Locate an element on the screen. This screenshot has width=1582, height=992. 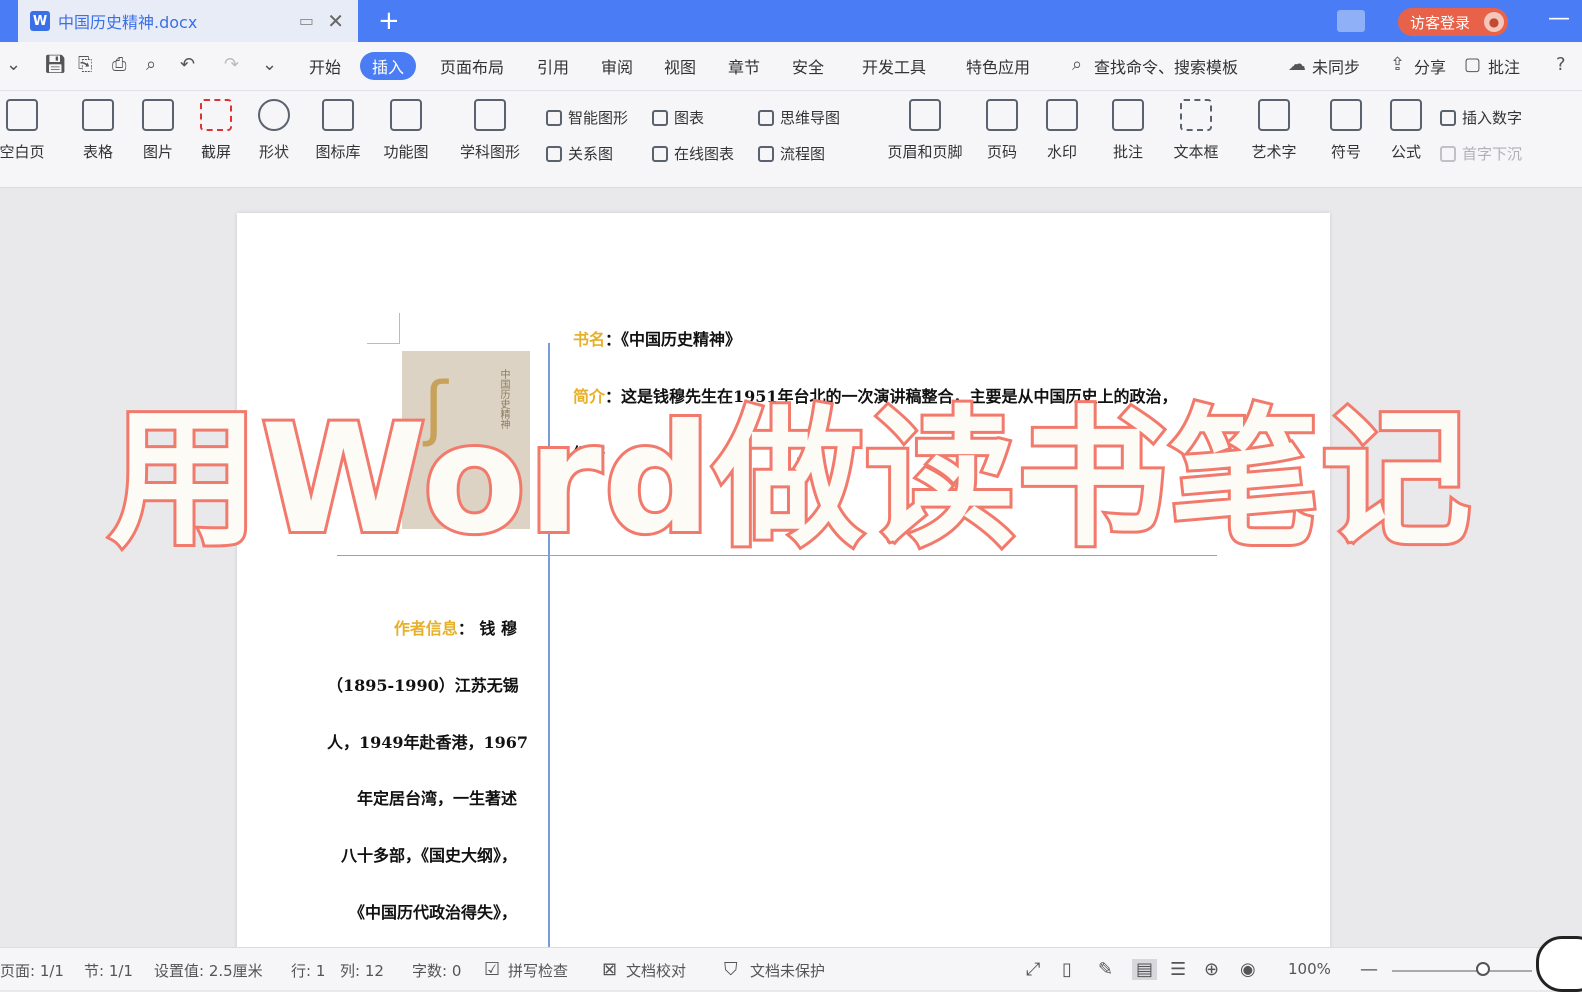
word-doc-icon: W is located at coordinates (40, 21).